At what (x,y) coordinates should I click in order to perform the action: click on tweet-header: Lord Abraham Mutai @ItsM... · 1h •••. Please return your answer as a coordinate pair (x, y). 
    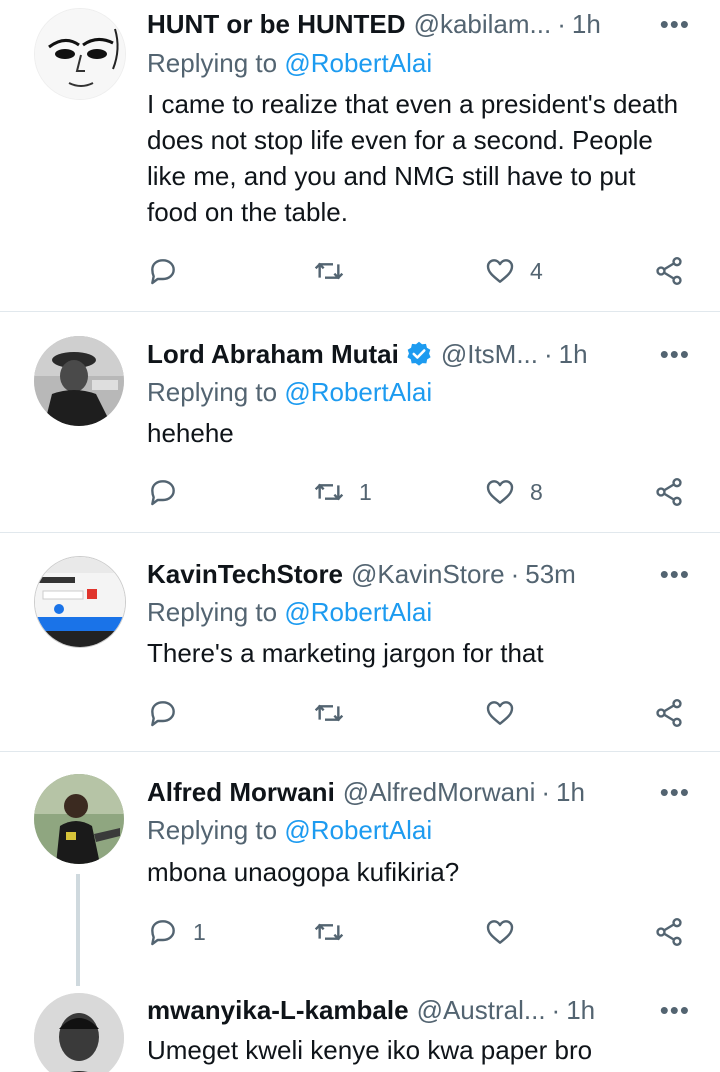
    Looking at the image, I should click on (418, 354).